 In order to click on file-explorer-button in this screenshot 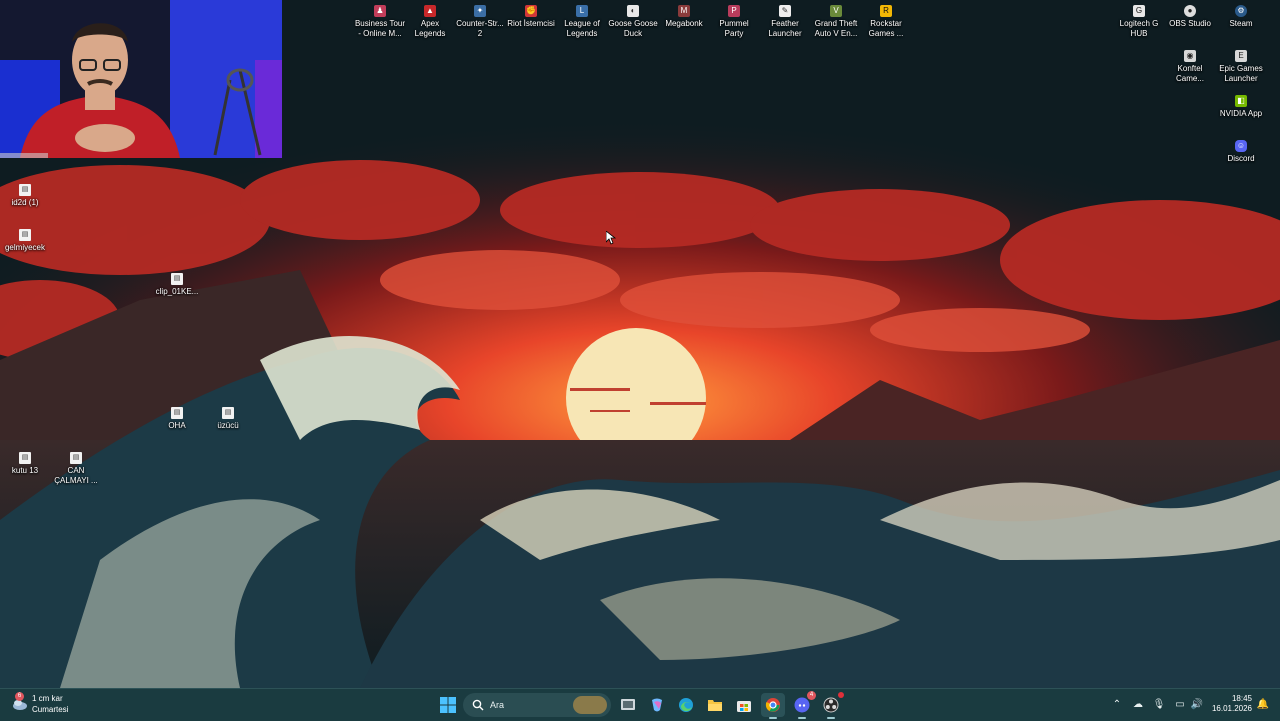, I will do `click(715, 705)`.